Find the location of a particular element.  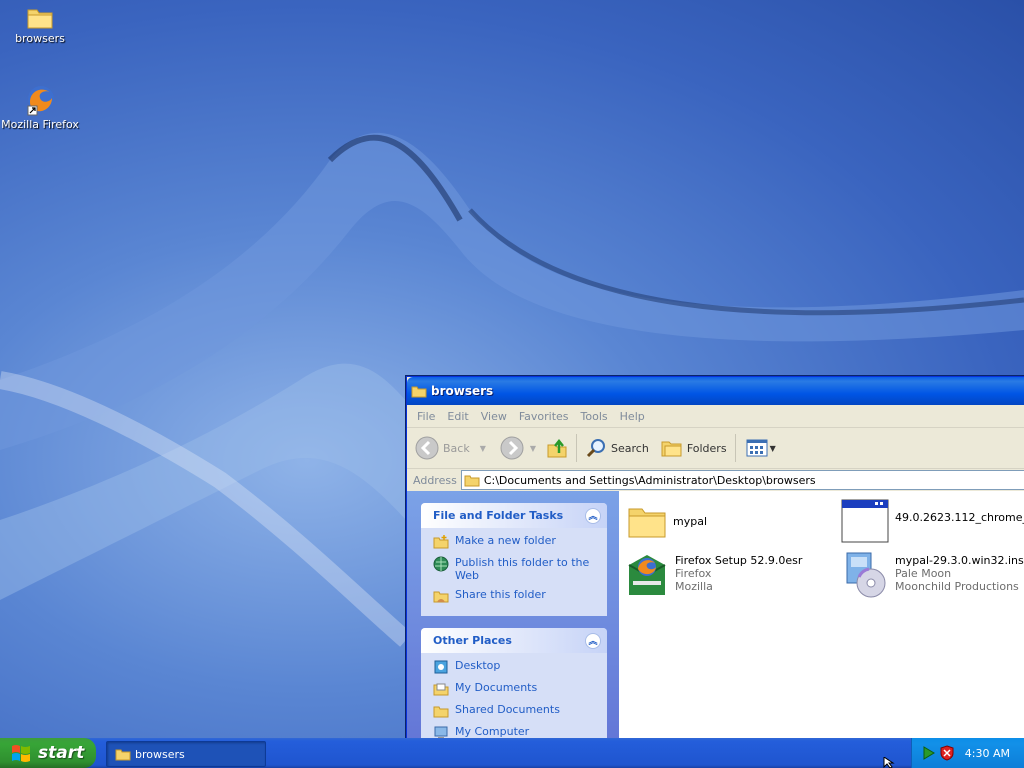

task-make-new-folder: Make a new folder is located at coordinates (517, 542).